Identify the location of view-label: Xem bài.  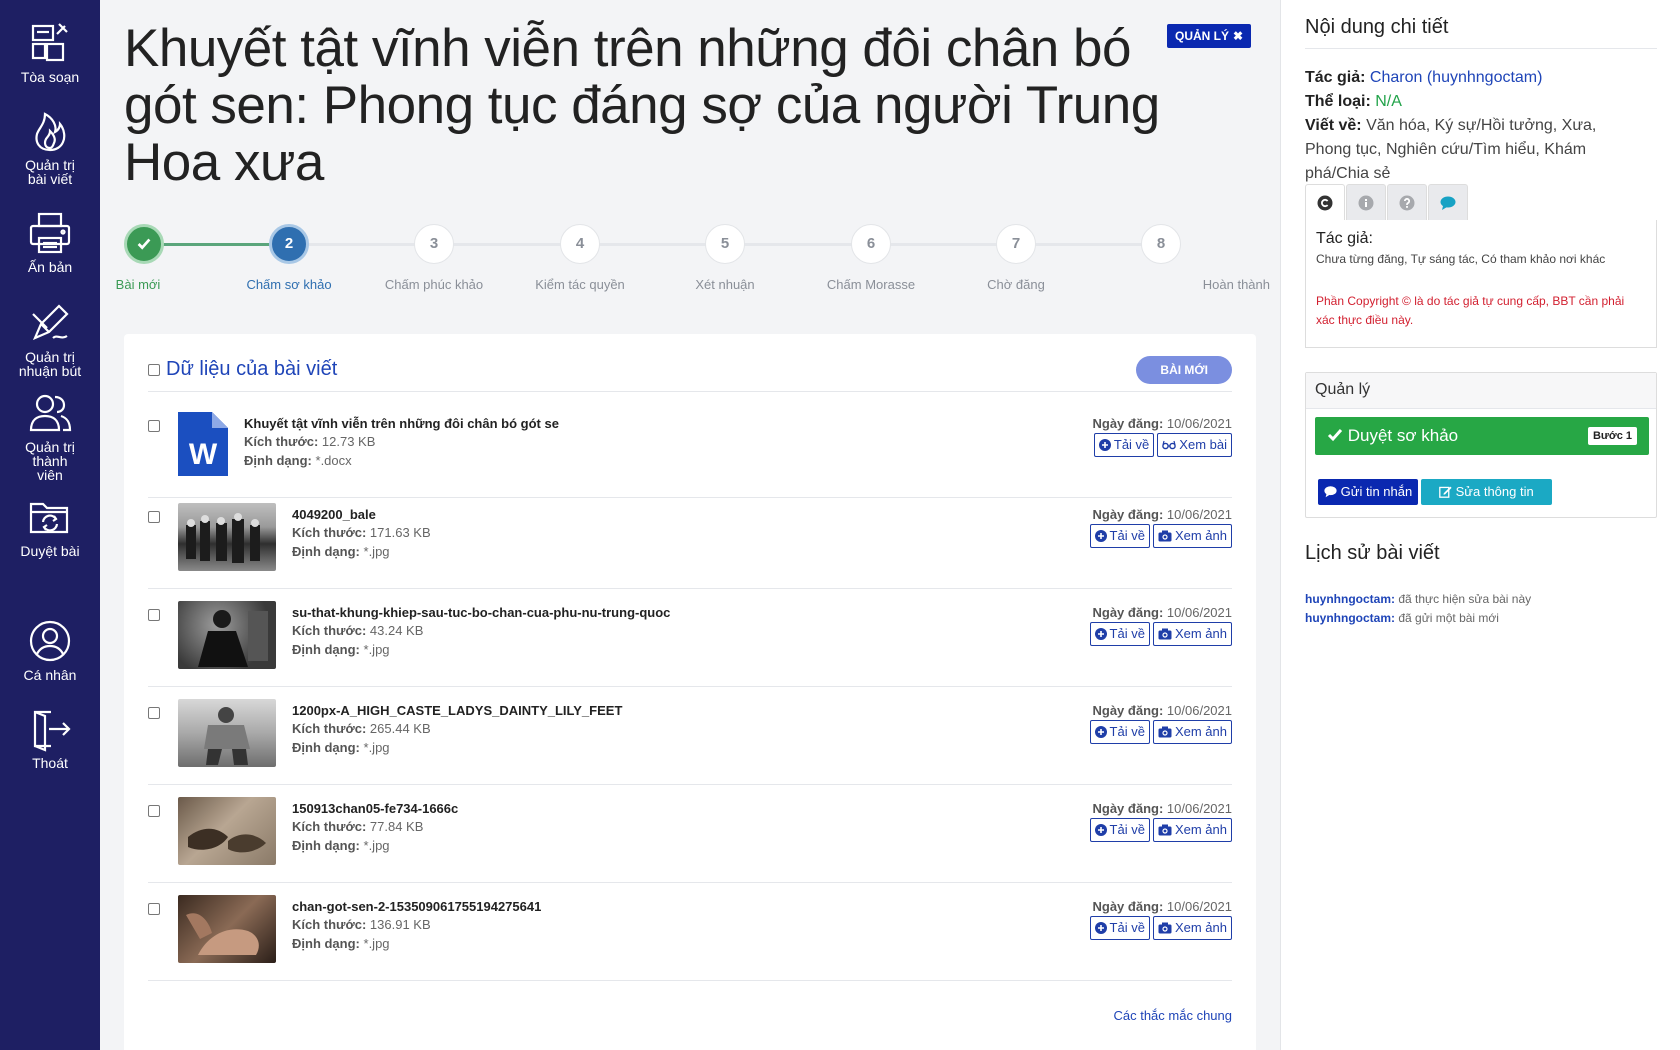
(1203, 444).